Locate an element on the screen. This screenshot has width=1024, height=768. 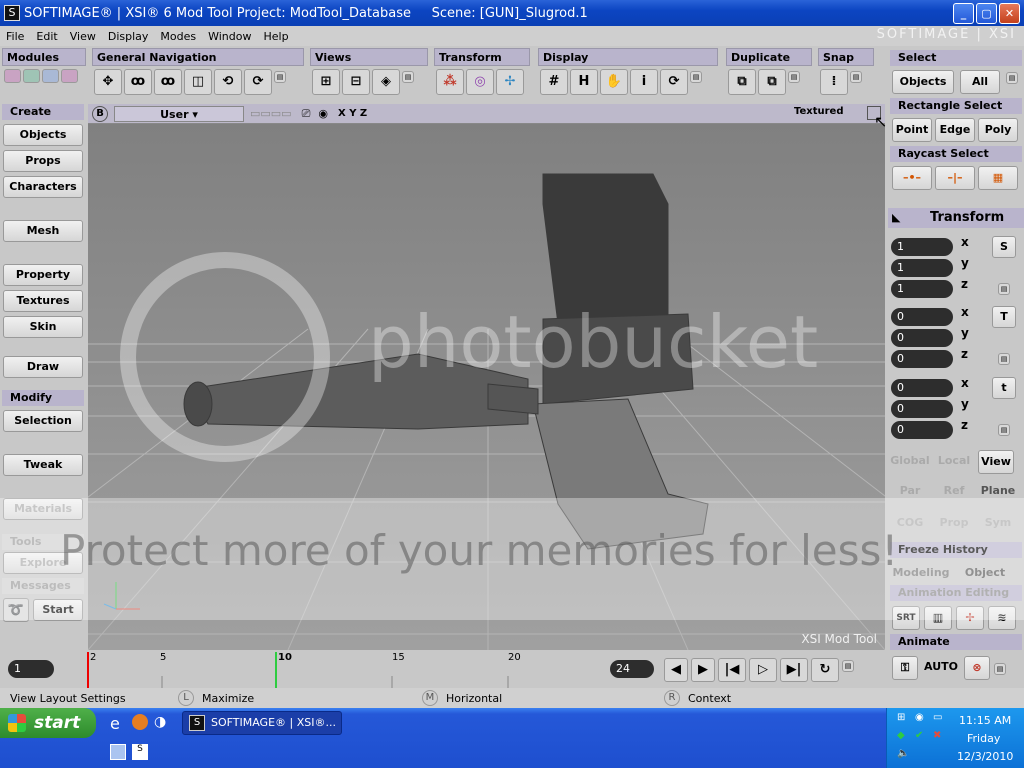
create-header: Create is located at coordinates (43, 112).